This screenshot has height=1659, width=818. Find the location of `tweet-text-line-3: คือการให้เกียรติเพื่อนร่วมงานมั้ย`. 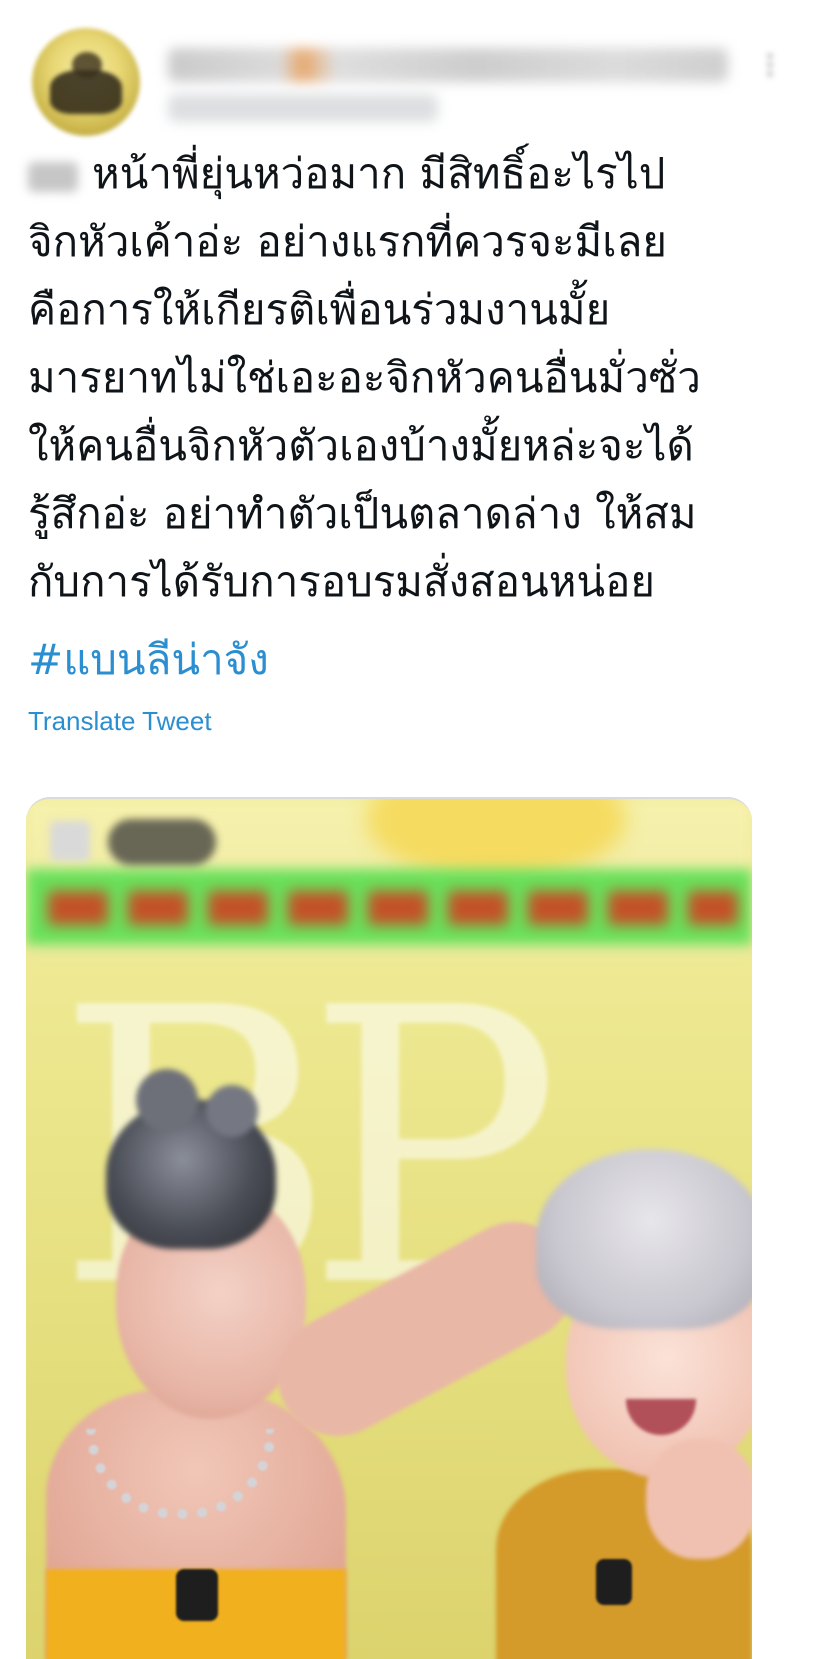

tweet-text-line-3: คือการให้เกียรติเพื่อนร่วมงานมั้ย is located at coordinates (319, 309).